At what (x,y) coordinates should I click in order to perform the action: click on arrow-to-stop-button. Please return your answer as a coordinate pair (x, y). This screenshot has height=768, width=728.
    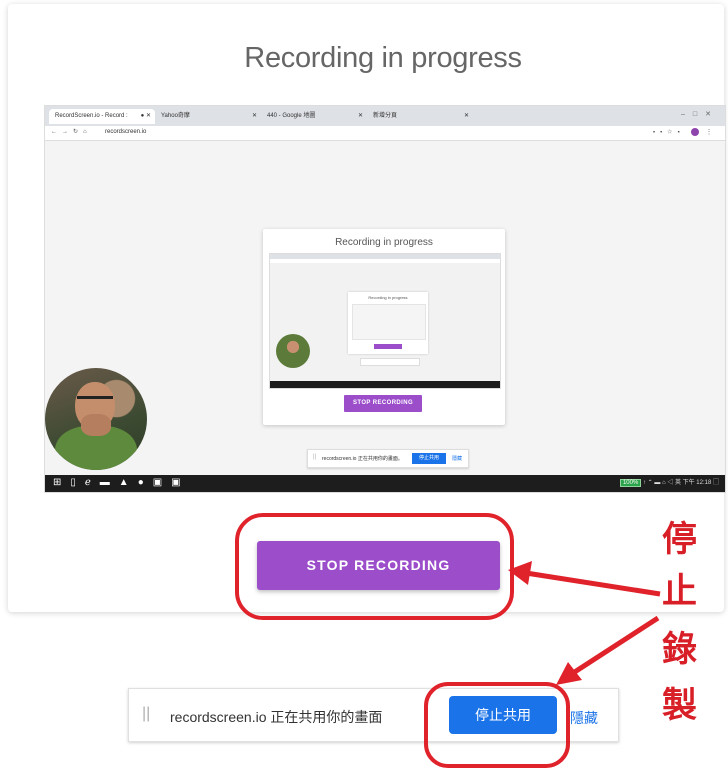
    Looking at the image, I should click on (593, 583).